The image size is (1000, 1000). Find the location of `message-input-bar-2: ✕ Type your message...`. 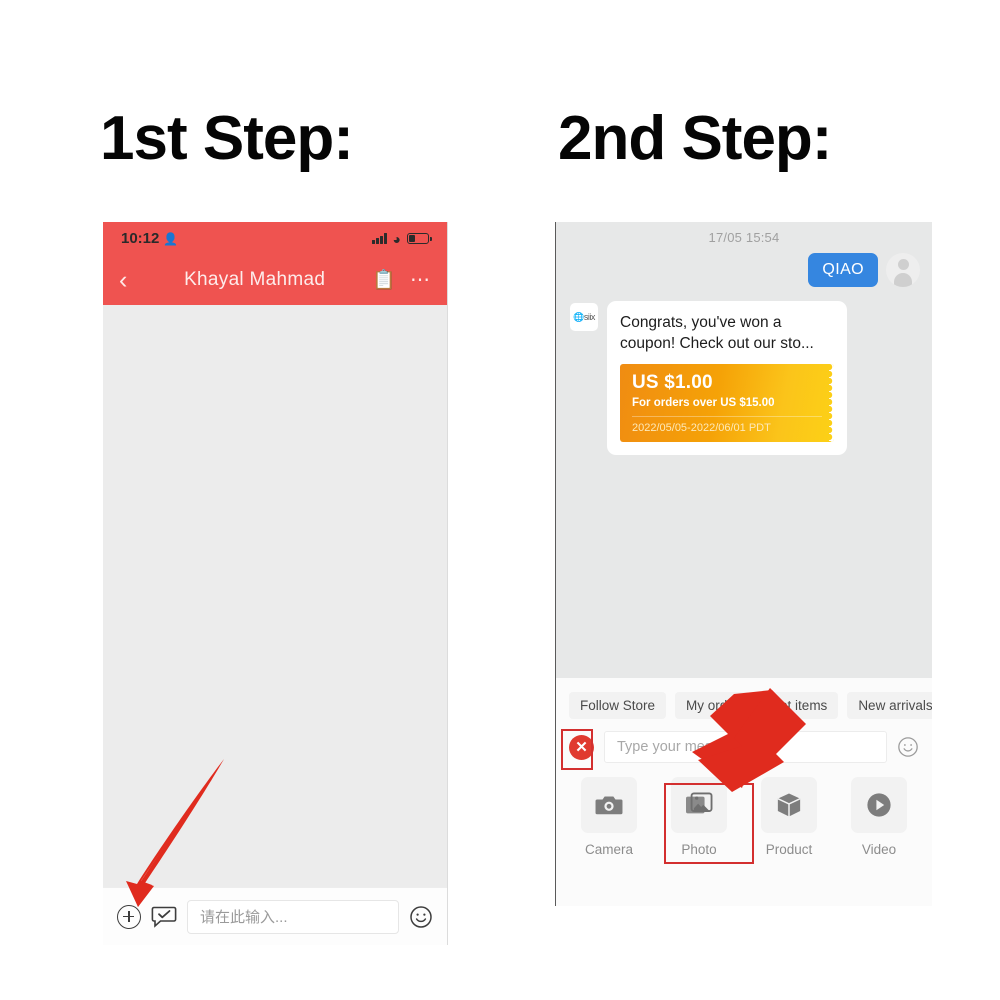

message-input-bar-2: ✕ Type your message... is located at coordinates (744, 741).